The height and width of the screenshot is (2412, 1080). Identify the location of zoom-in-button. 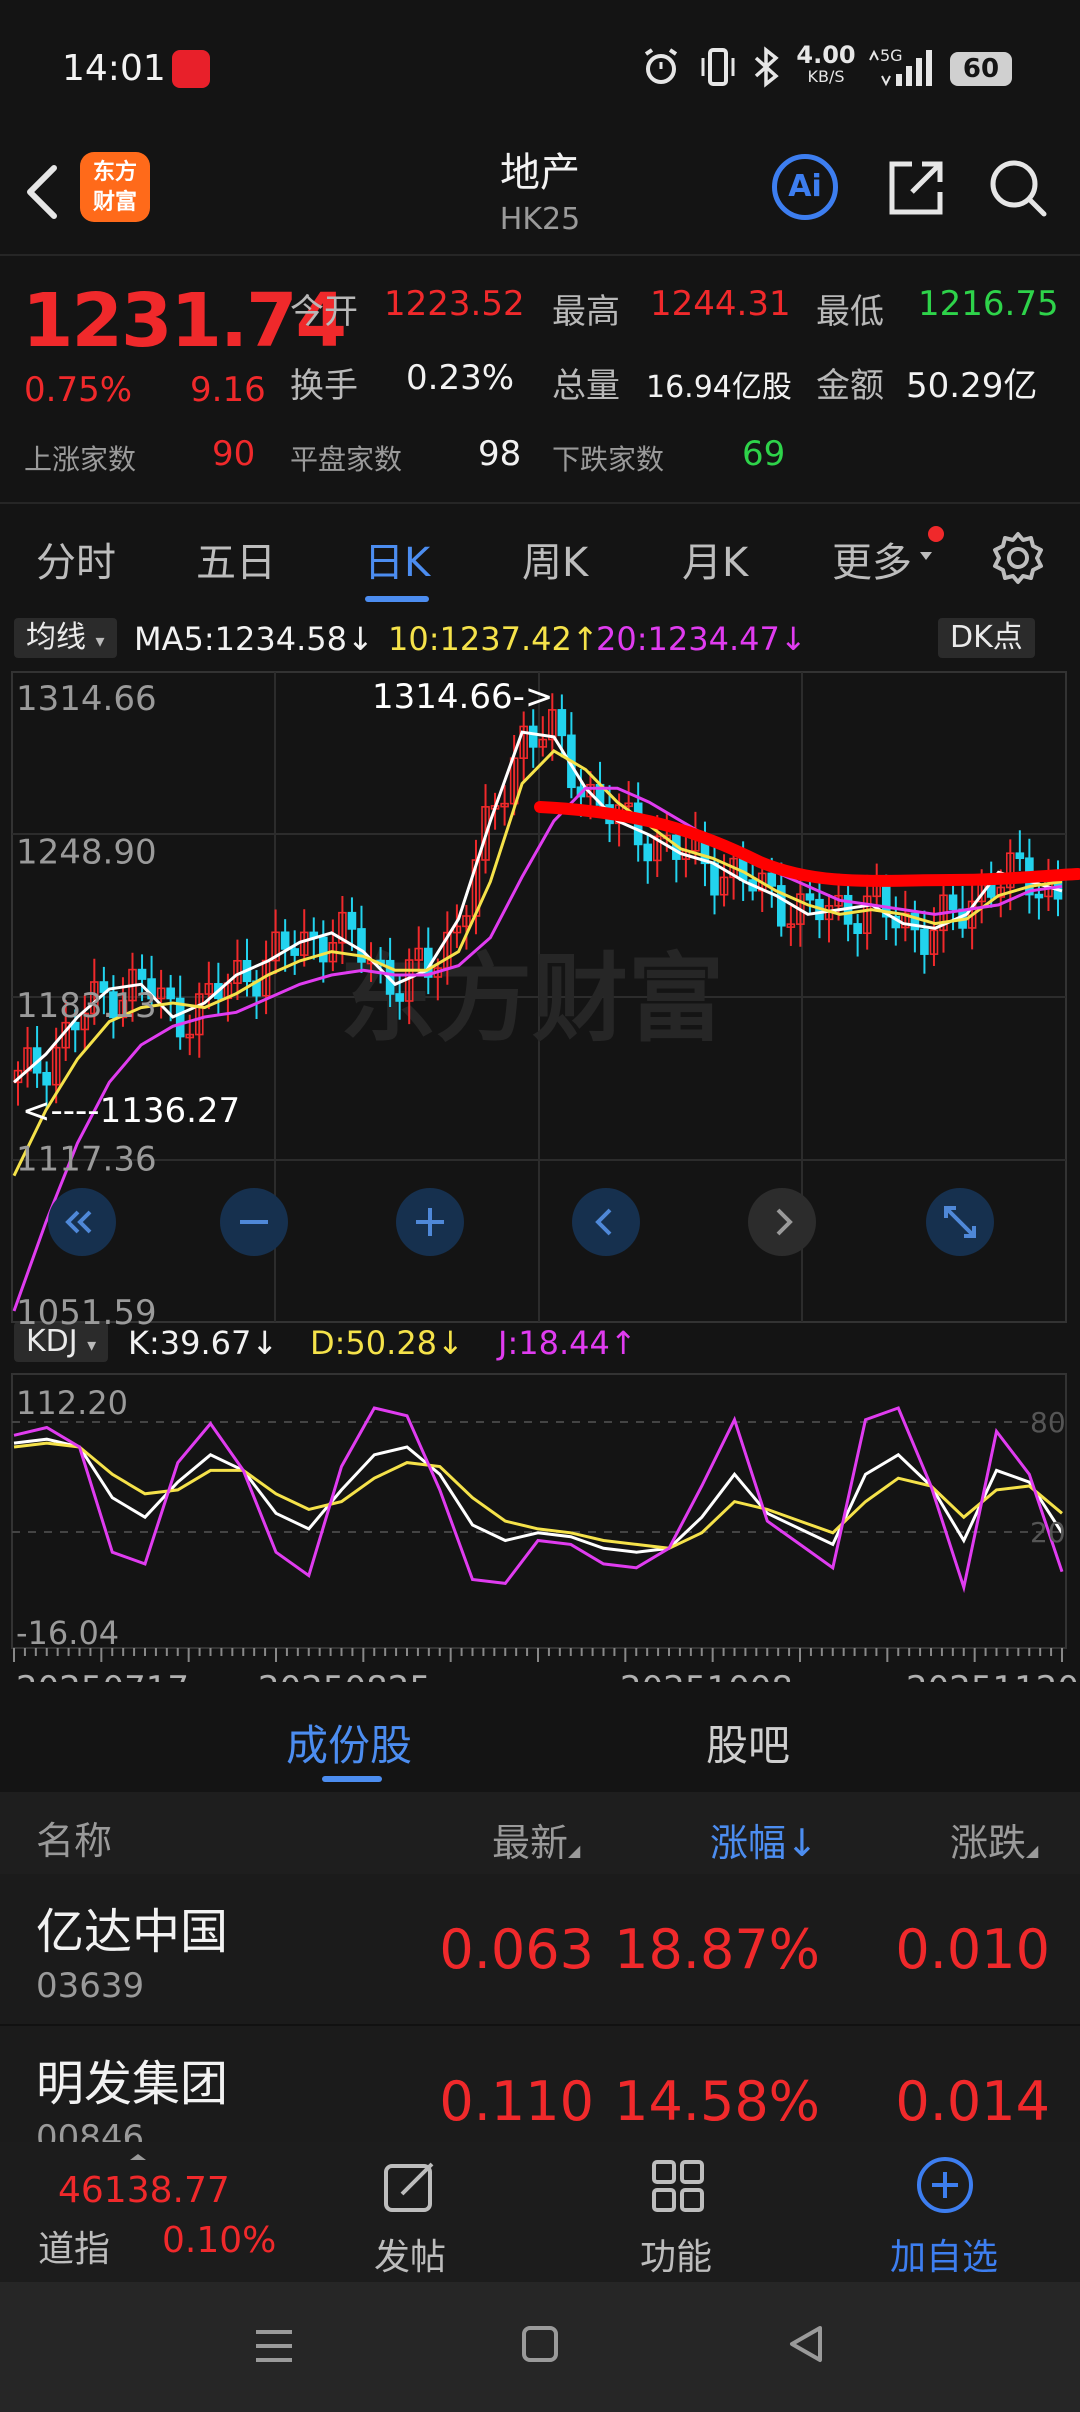
(430, 1222).